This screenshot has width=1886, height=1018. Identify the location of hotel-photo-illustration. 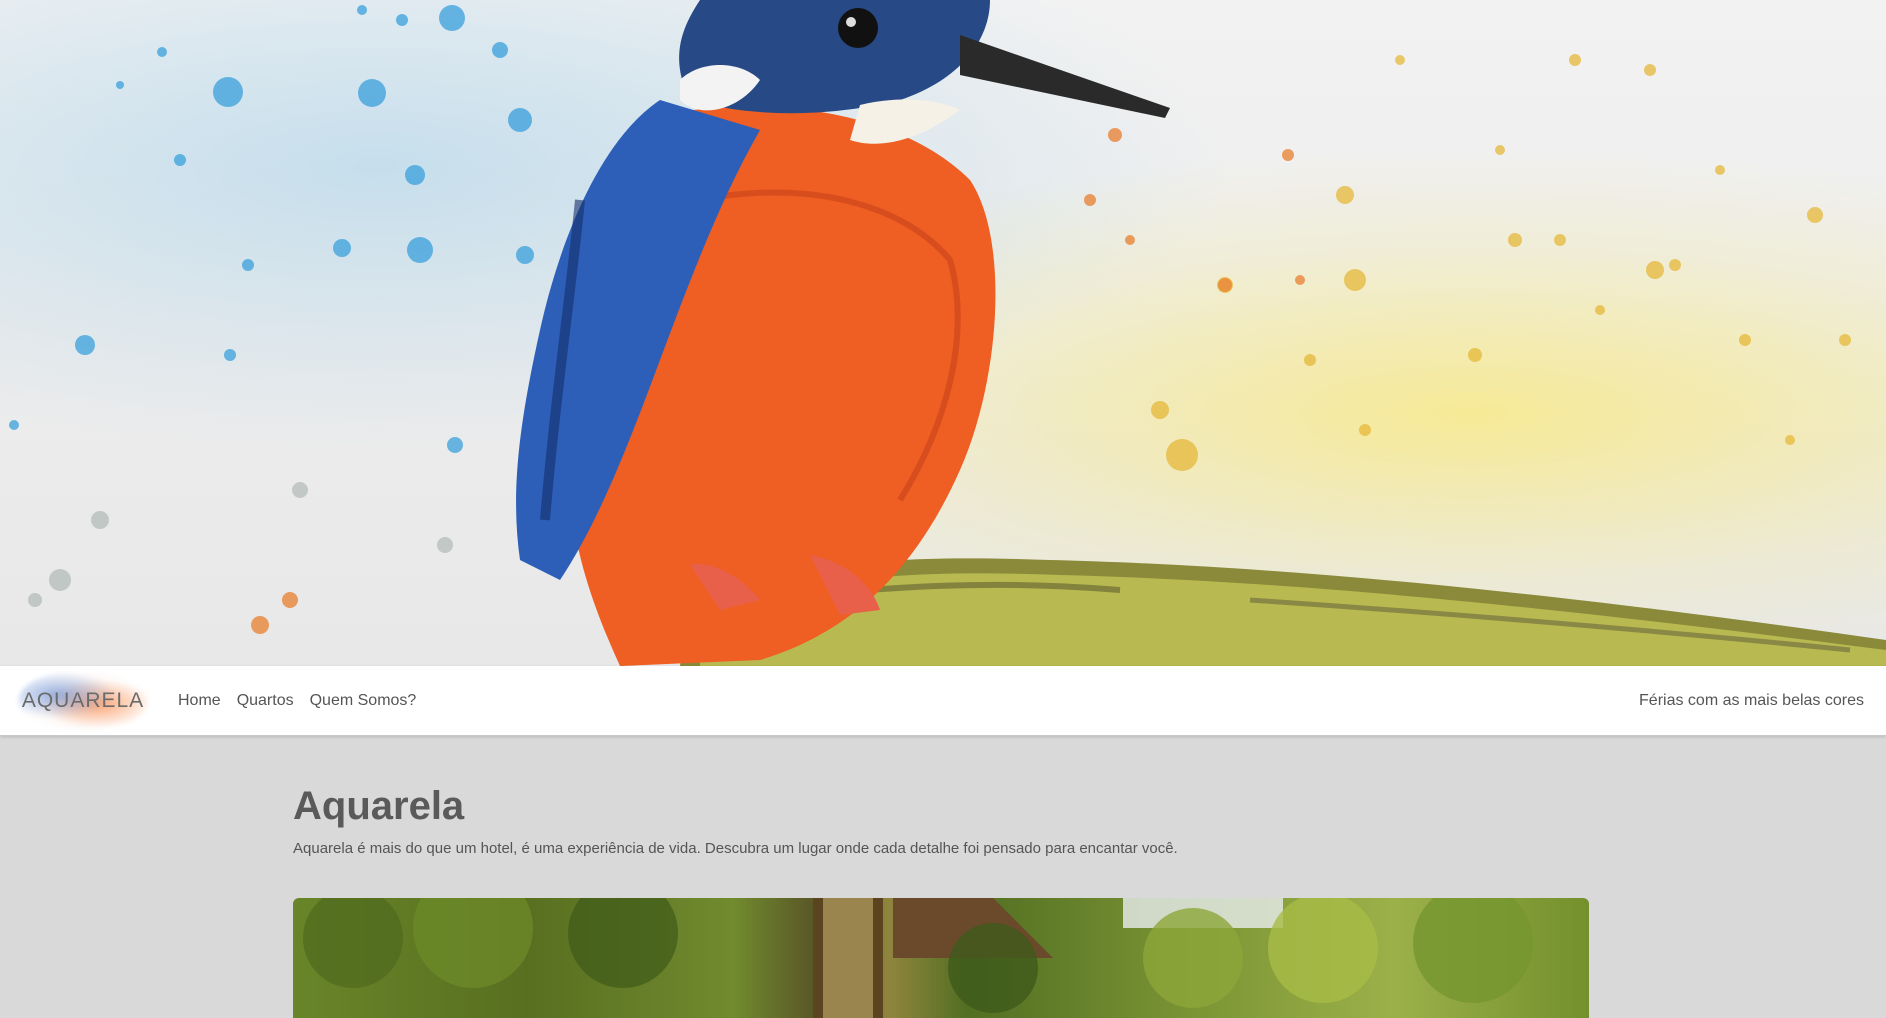
(941, 958).